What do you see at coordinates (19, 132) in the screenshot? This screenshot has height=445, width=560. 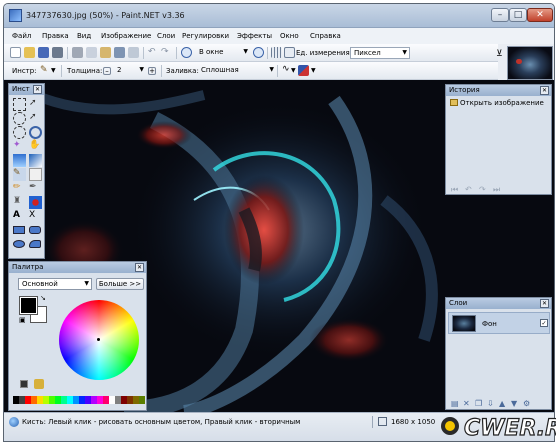 I see `ellipse-select-icon` at bounding box center [19, 132].